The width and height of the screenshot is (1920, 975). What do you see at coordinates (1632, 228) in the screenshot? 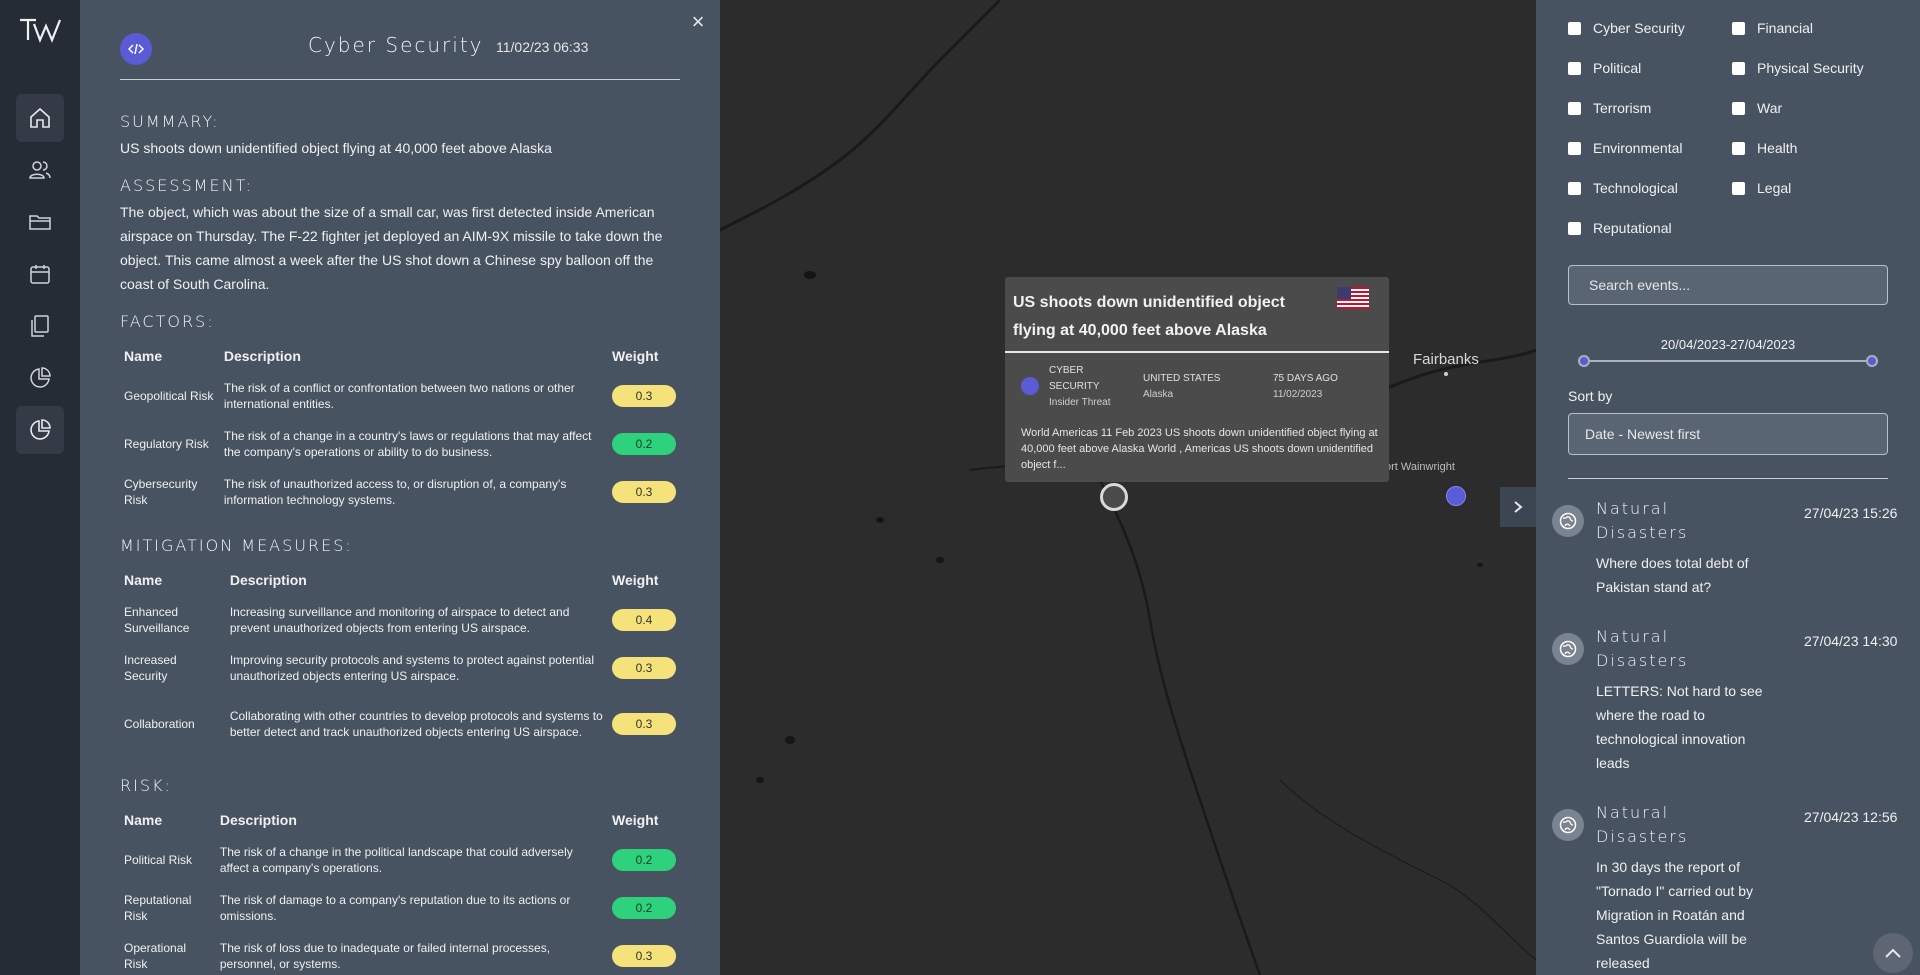
I see `filter-label: Reputational` at bounding box center [1632, 228].